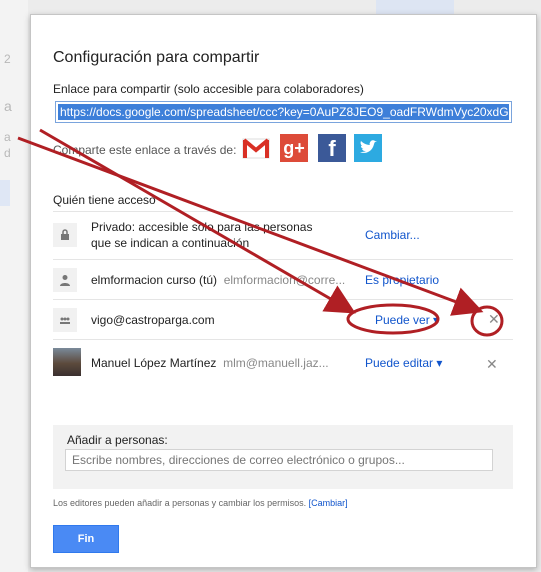  What do you see at coordinates (328, 503) in the screenshot?
I see `change-permissions-link: [Cambiar]` at bounding box center [328, 503].